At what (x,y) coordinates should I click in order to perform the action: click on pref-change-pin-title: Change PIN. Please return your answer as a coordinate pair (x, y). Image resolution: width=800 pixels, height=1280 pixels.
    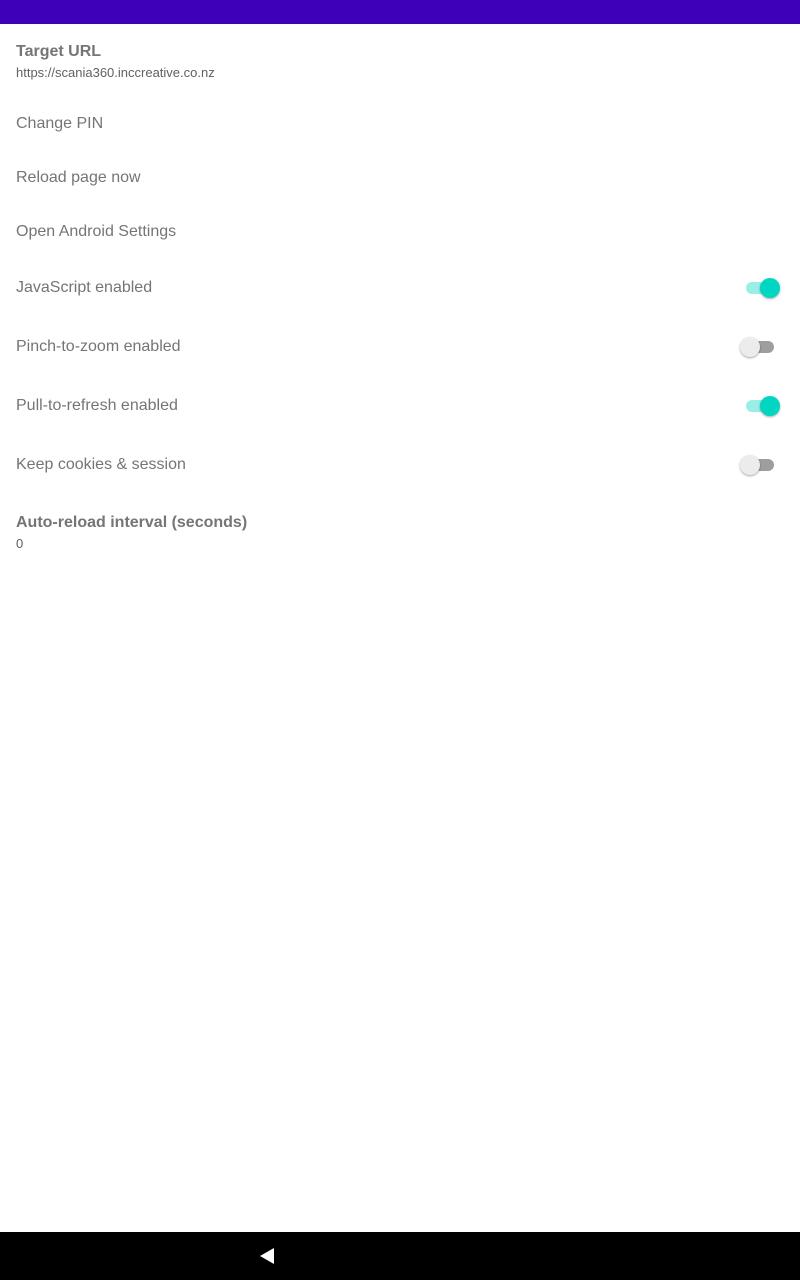
    Looking at the image, I should click on (60, 123).